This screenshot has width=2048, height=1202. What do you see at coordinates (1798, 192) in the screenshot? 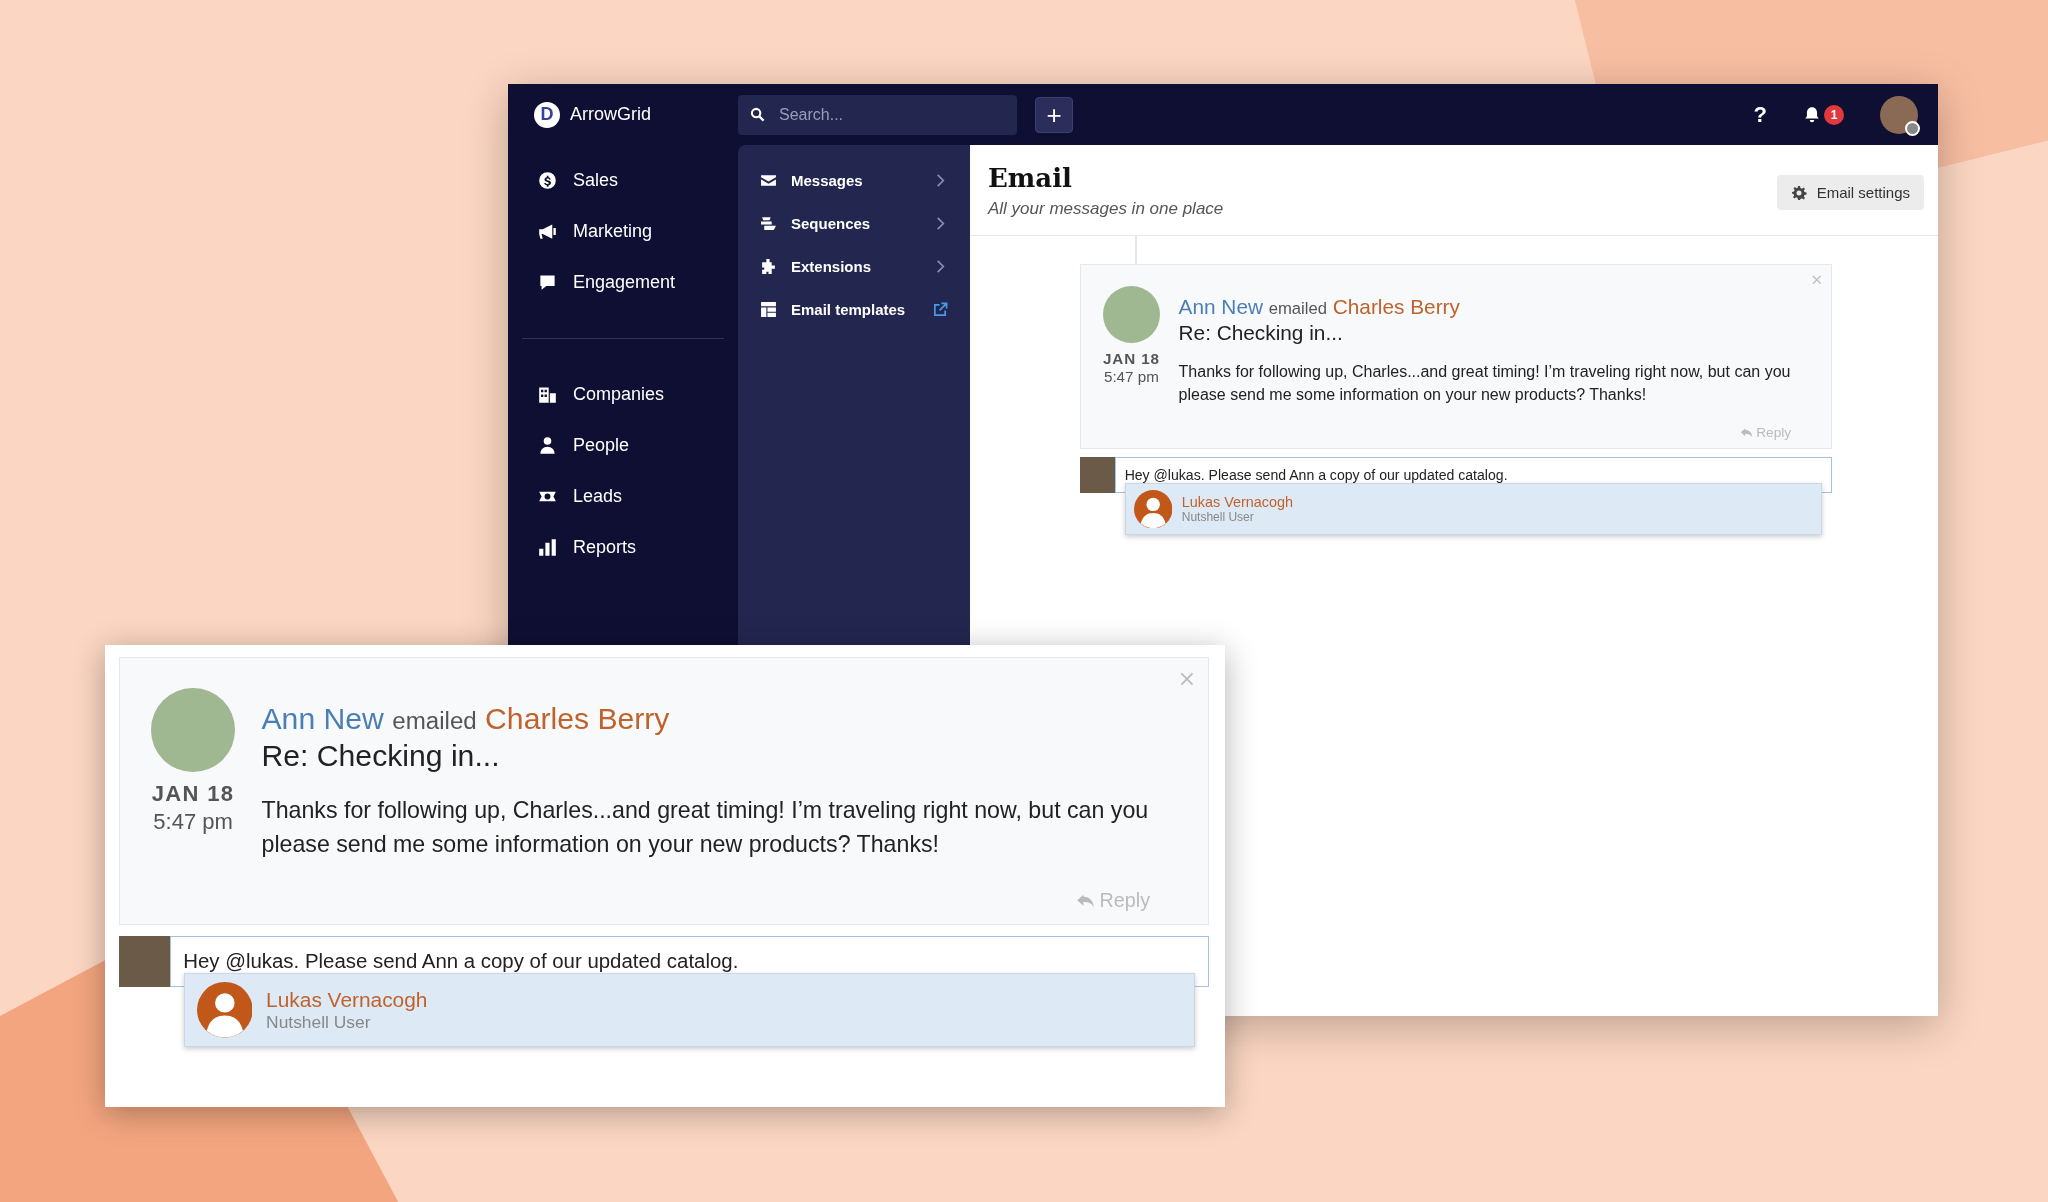
I see `settings-icon` at bounding box center [1798, 192].